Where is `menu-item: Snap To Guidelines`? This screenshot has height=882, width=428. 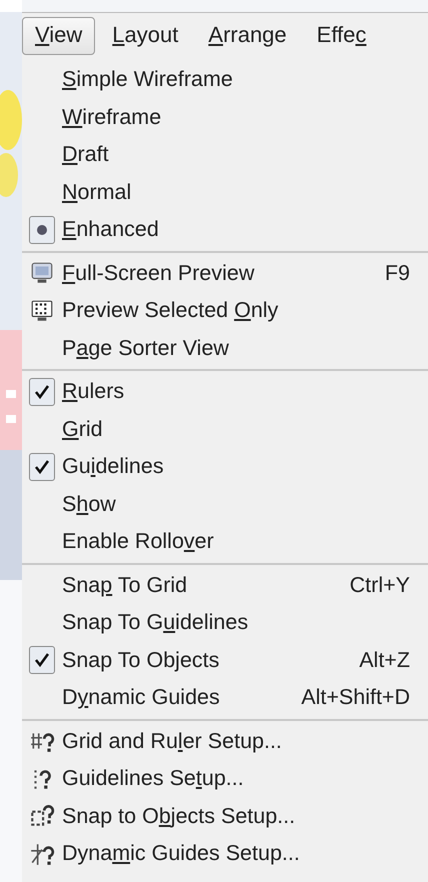 menu-item: Snap To Guidelines is located at coordinates (155, 622).